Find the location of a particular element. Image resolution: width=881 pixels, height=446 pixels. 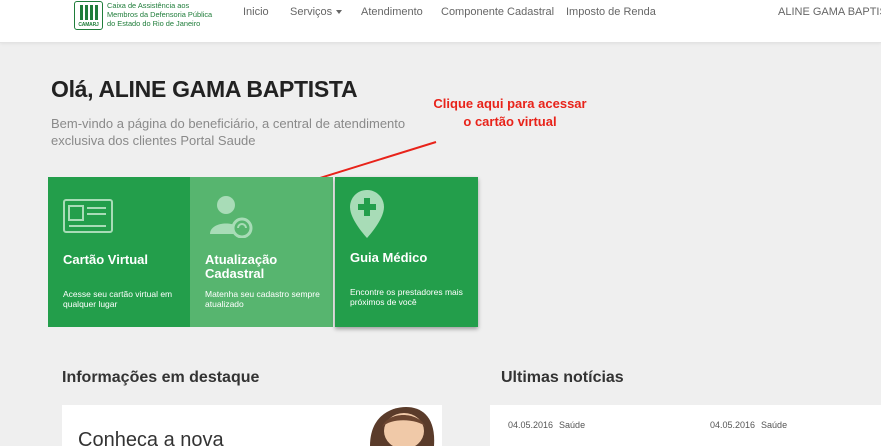

promo-image is located at coordinates (402, 425).